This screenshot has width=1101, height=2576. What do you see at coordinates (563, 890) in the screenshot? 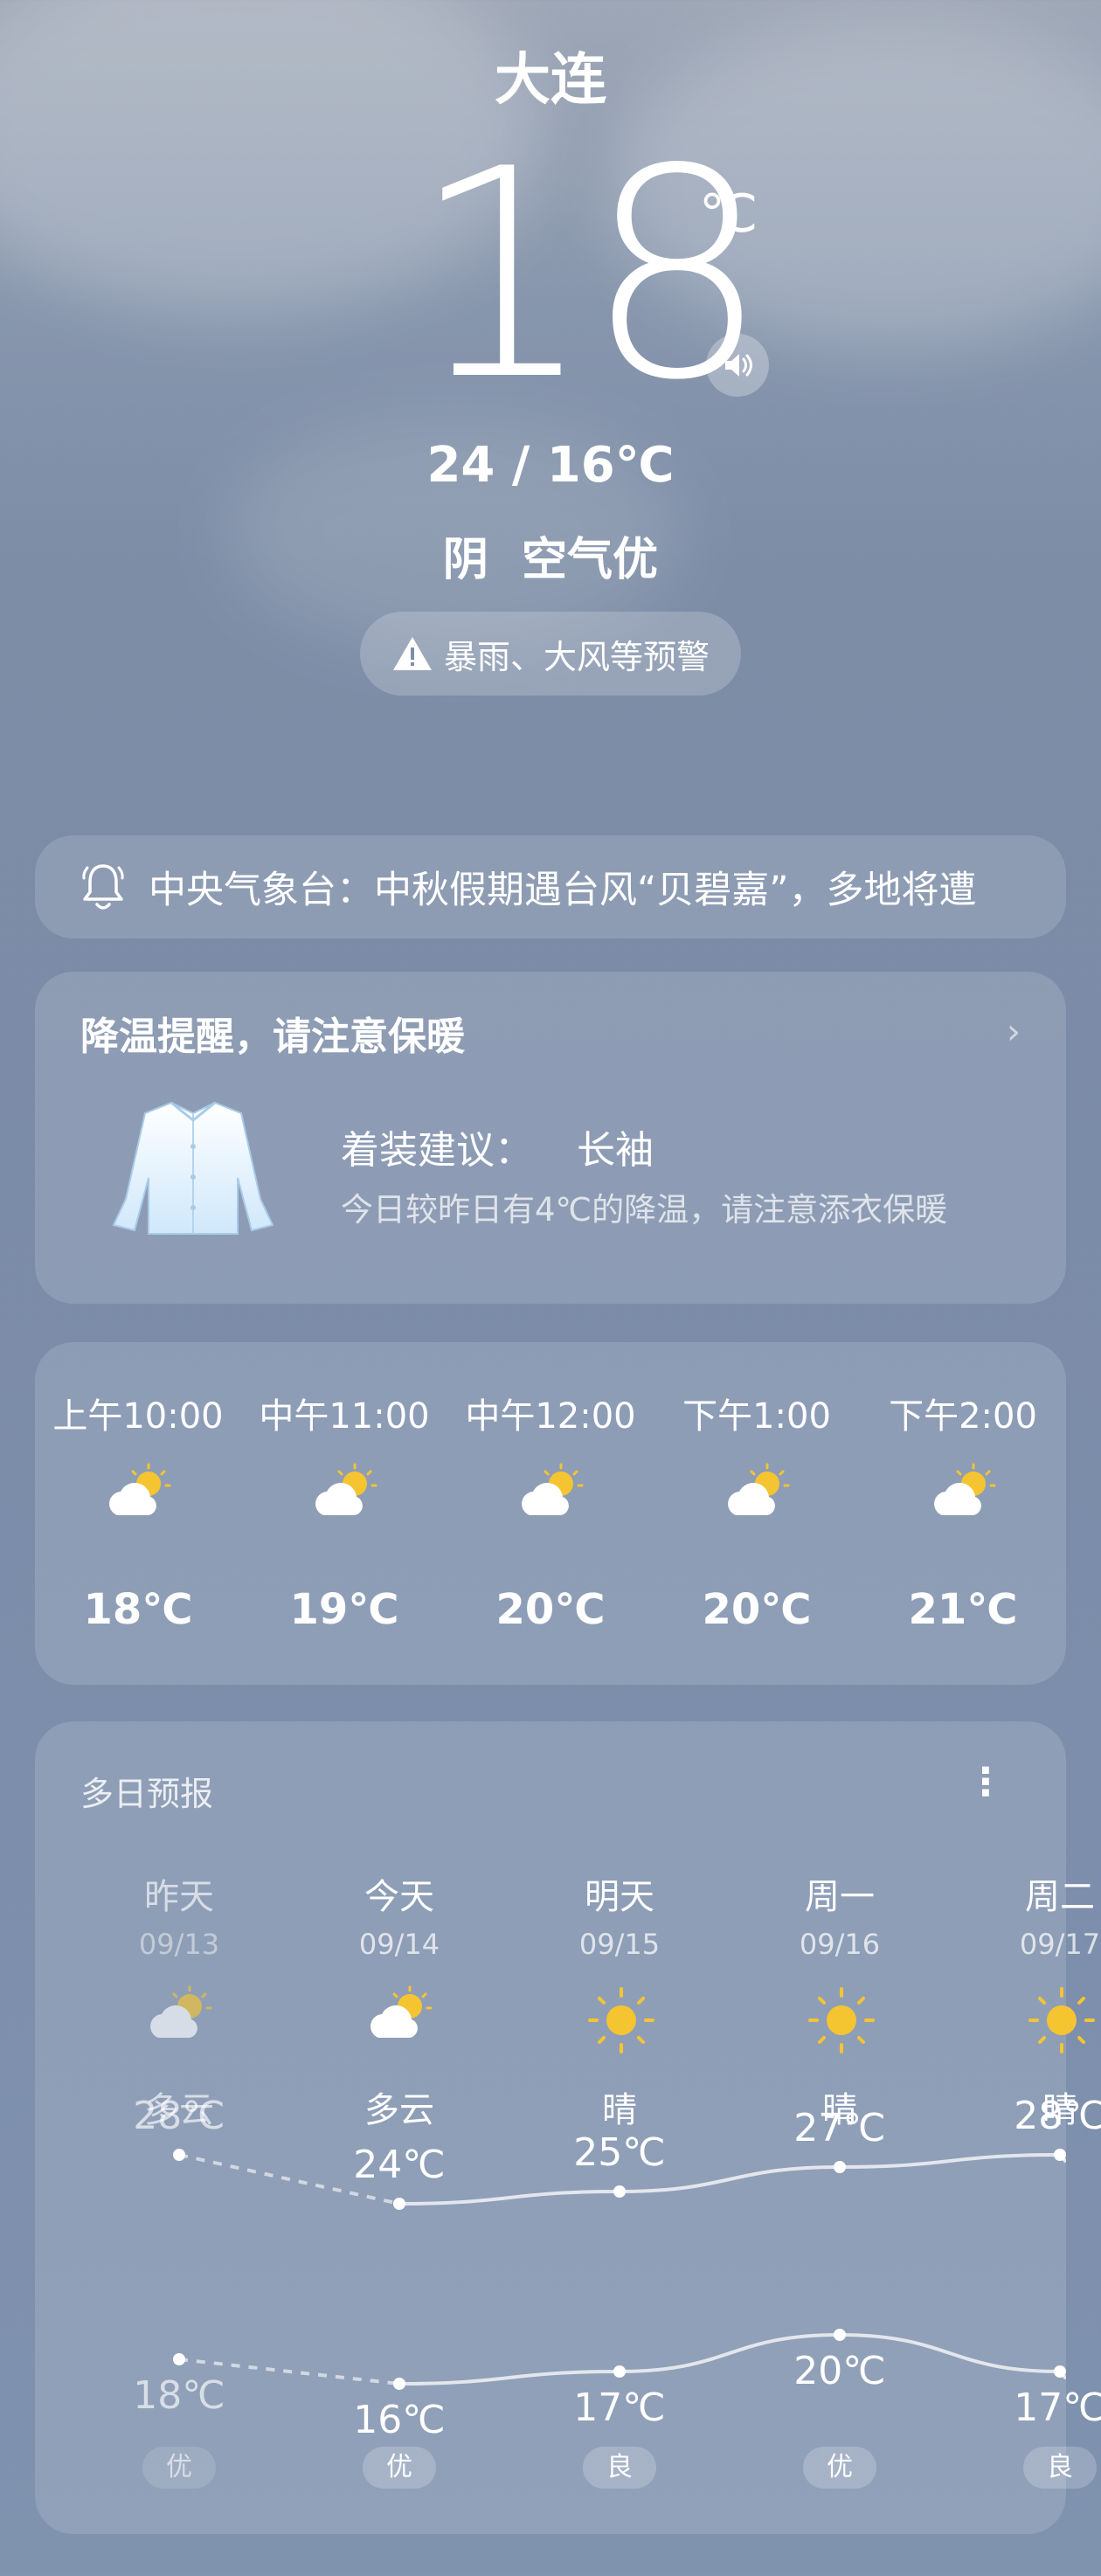
I see `news-text: 中央气象台：中秋假期遇台风“贝碧嘉”，多地将遭` at bounding box center [563, 890].